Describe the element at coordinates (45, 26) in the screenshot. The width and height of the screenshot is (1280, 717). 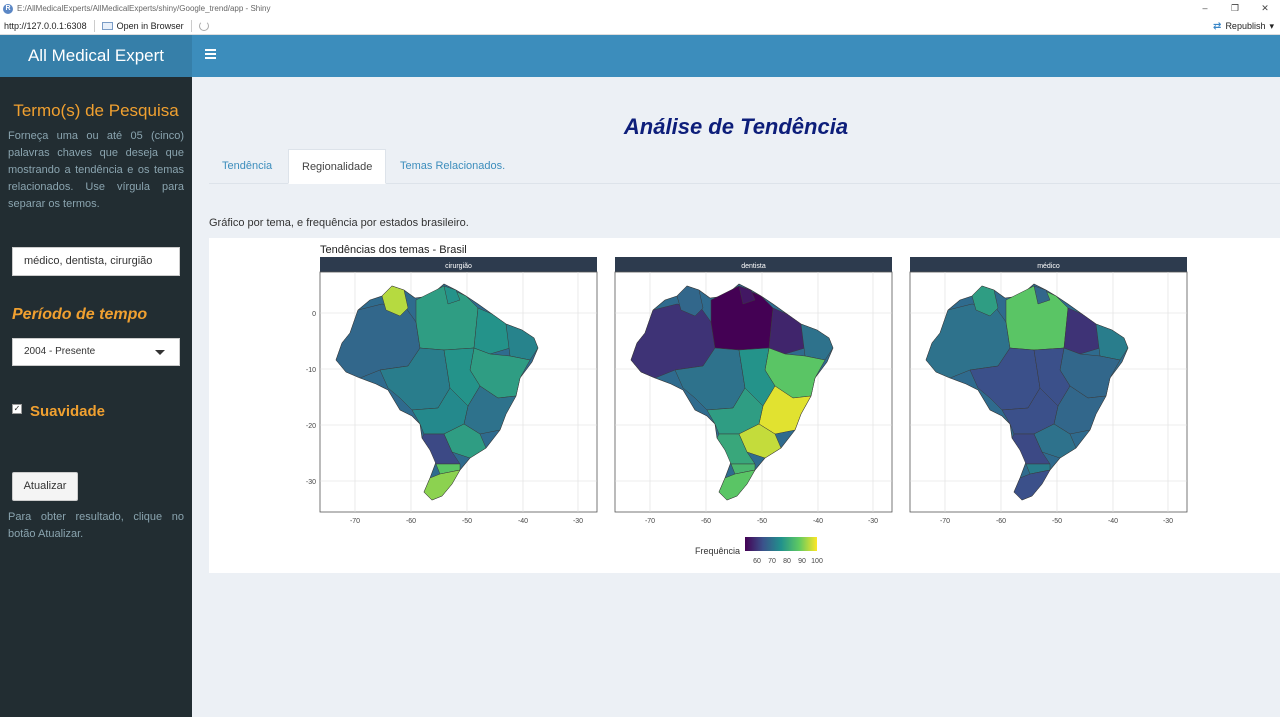
I see `url-text: http://127.0.0.1:6308` at that location.